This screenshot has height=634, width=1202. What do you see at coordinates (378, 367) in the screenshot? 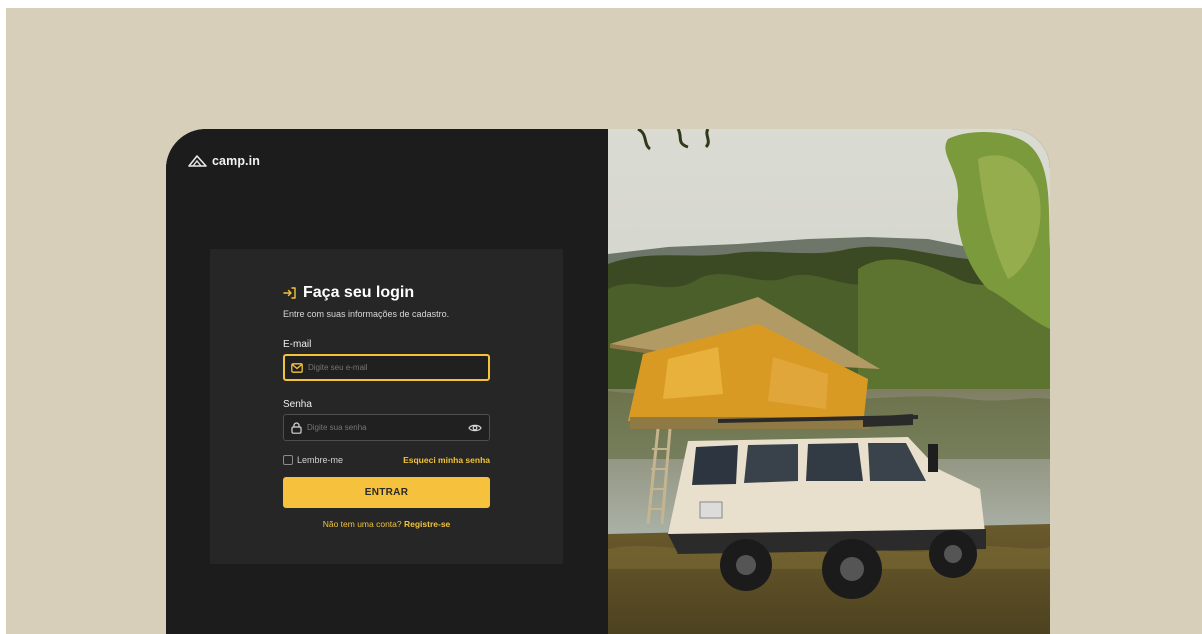
I see `email-input` at bounding box center [378, 367].